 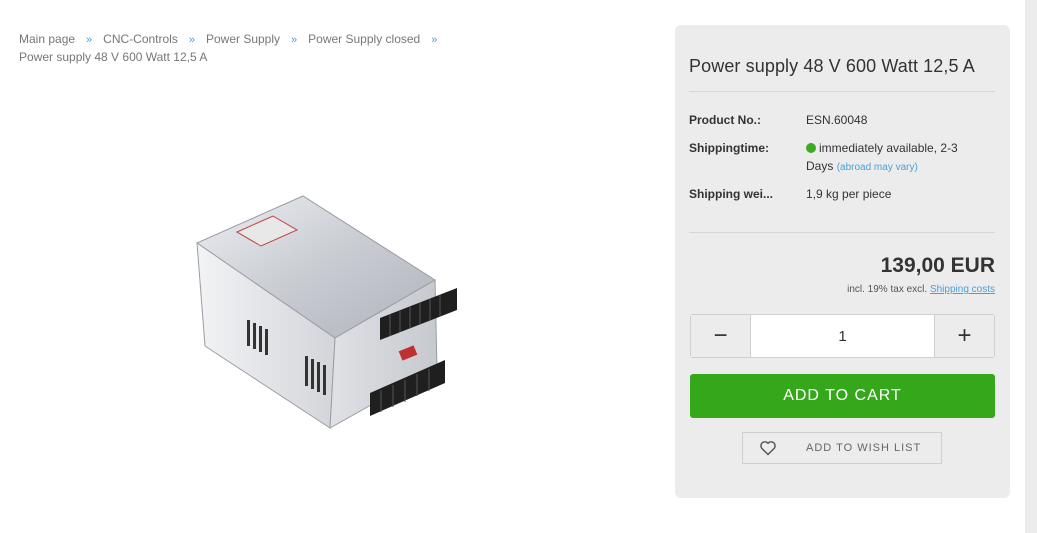 I want to click on add-to-wish-list-button: ADD TO WISH LIST, so click(x=842, y=448).